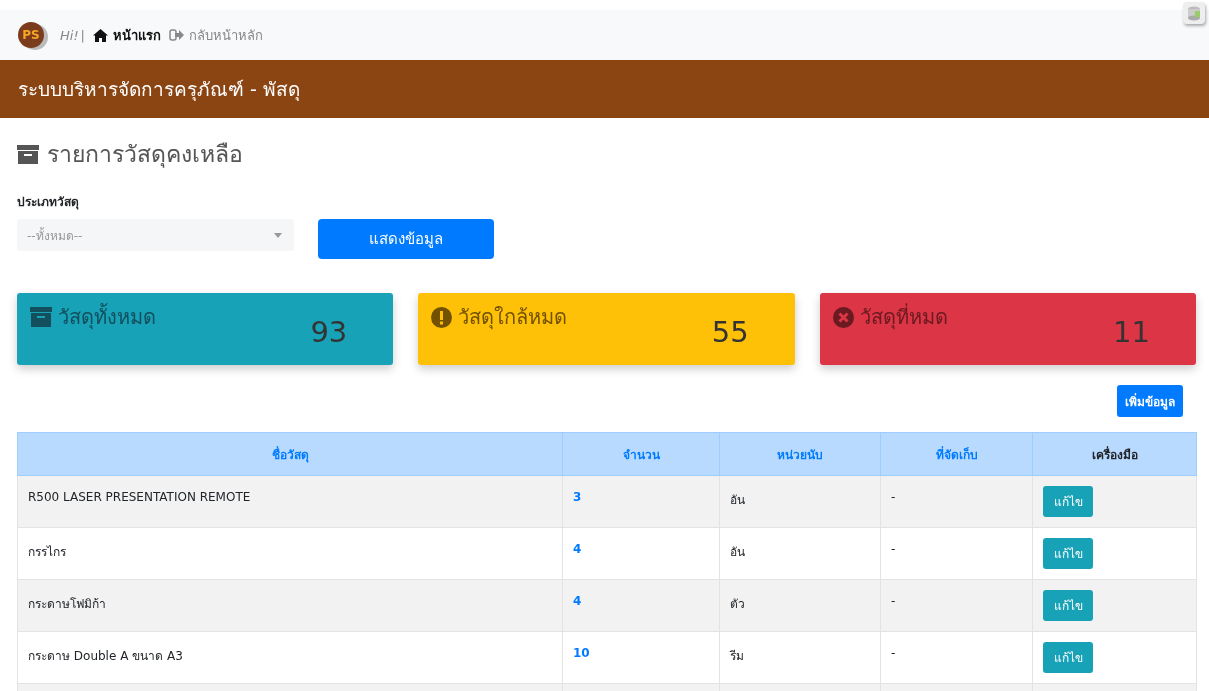 The height and width of the screenshot is (691, 1209). Describe the element at coordinates (69, 35) in the screenshot. I see `greeting: Hi!` at that location.